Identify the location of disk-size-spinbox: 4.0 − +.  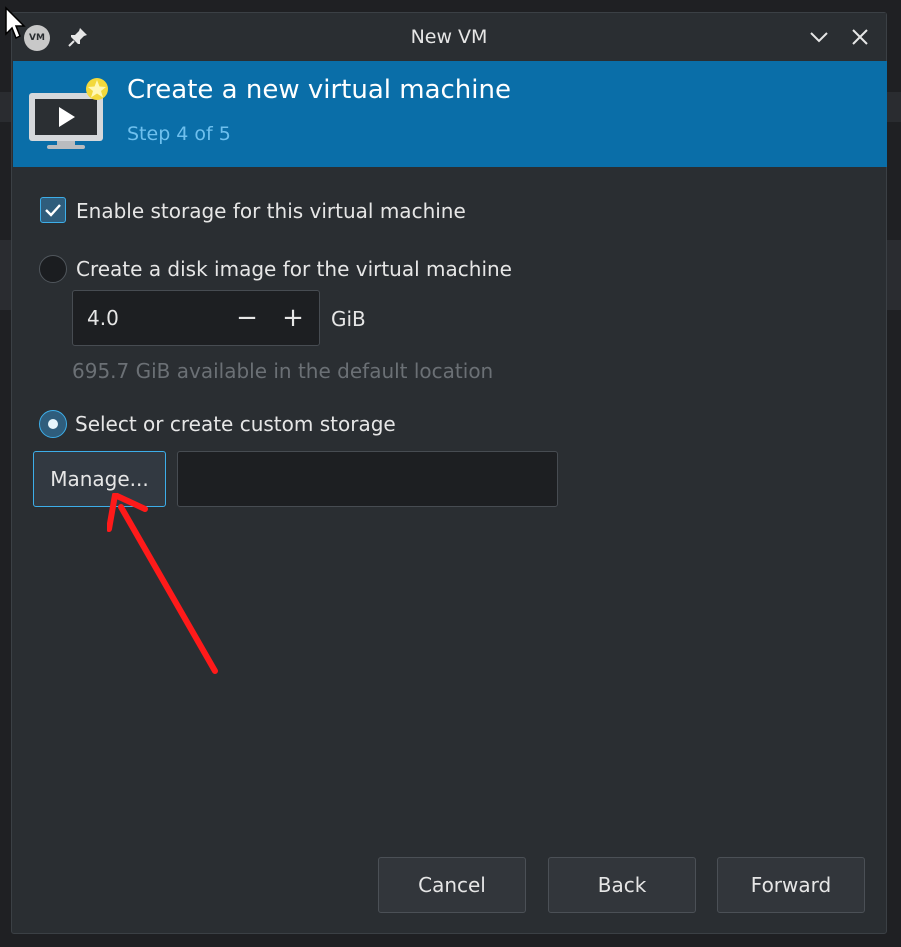
(196, 318).